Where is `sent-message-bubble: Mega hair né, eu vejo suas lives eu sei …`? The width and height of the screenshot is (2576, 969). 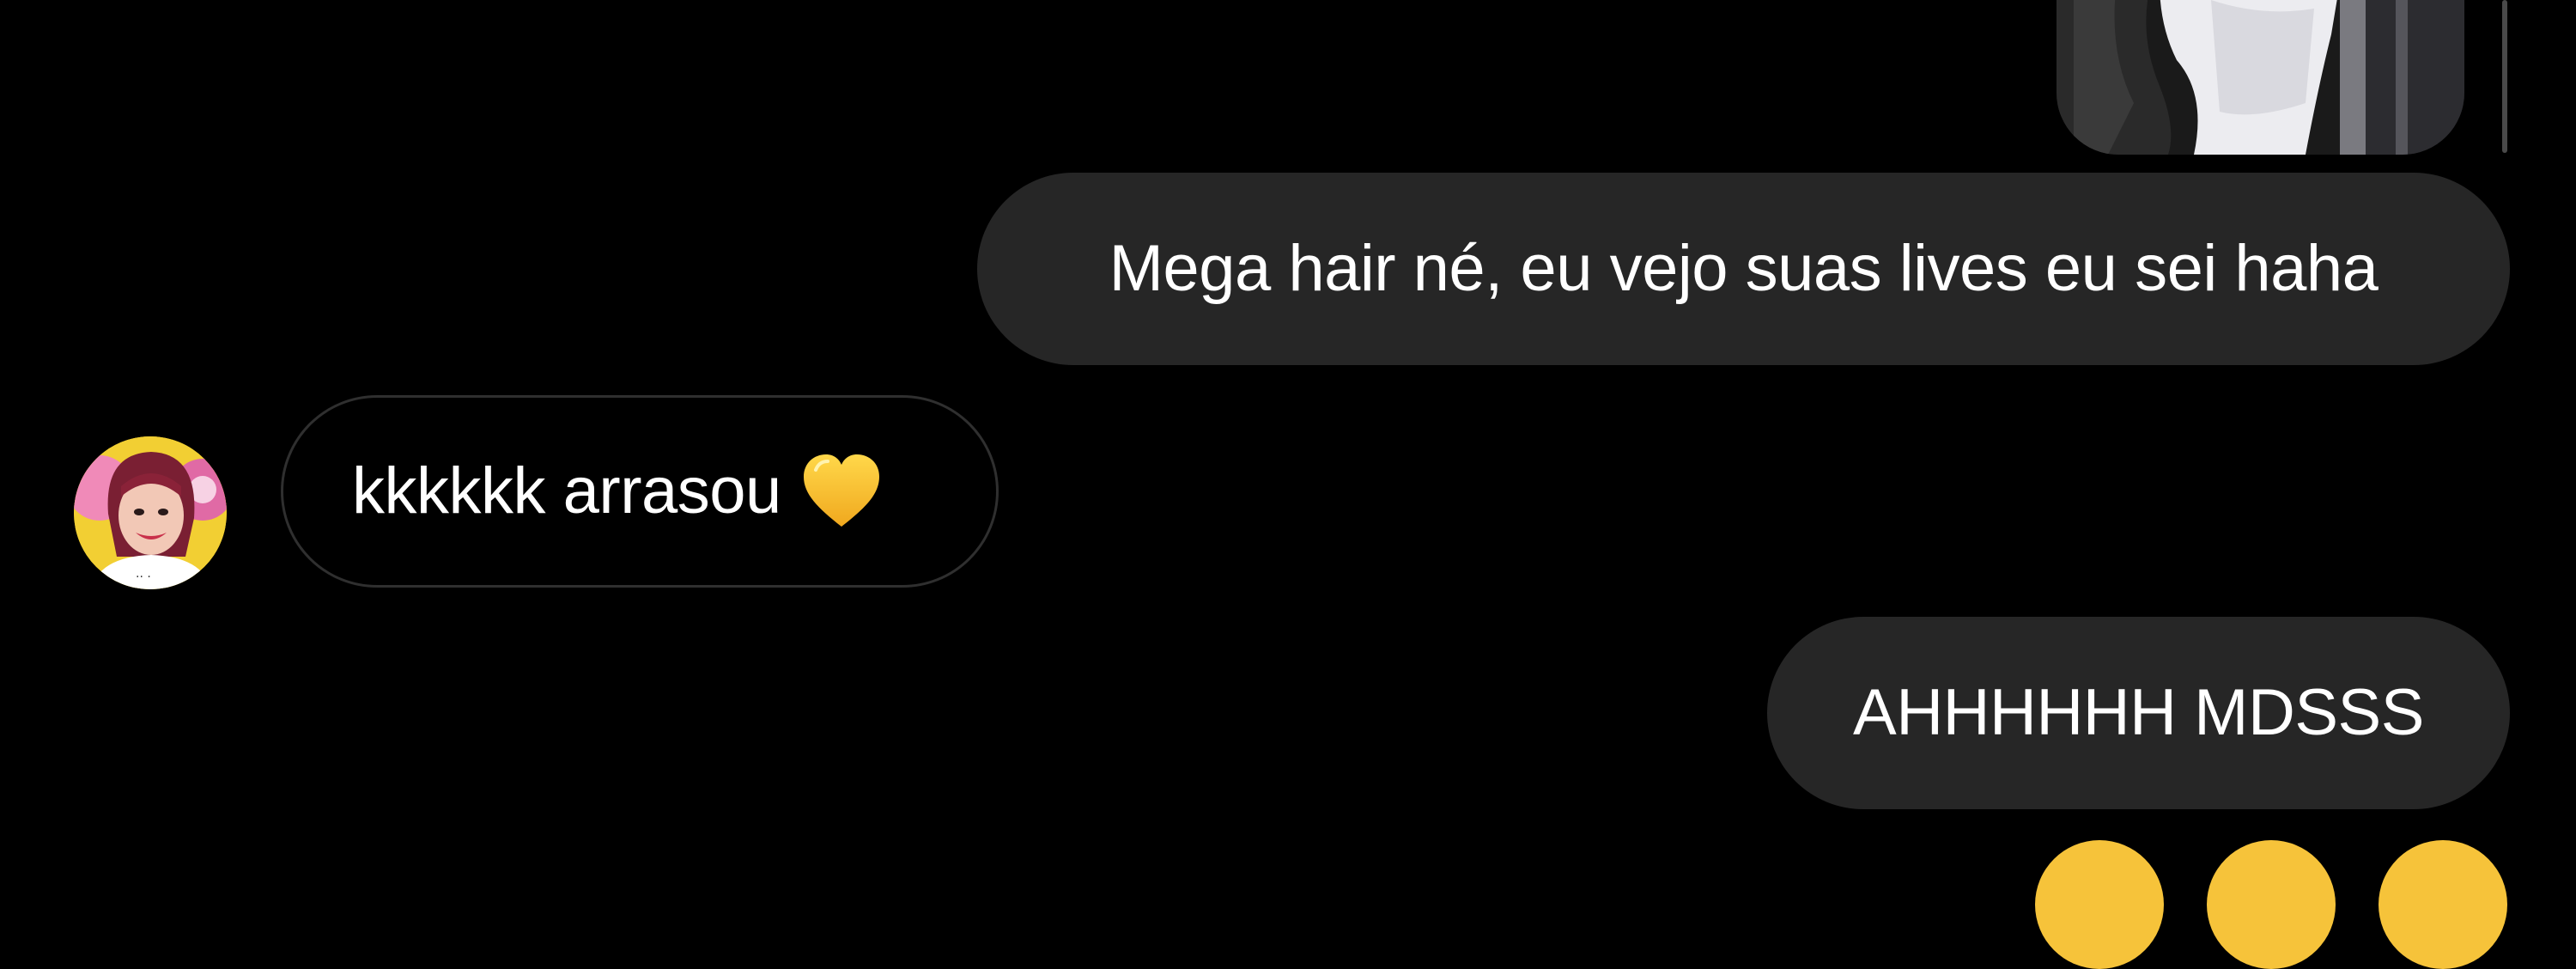
sent-message-bubble: Mega hair né, eu vejo suas lives eu sei … is located at coordinates (1744, 269).